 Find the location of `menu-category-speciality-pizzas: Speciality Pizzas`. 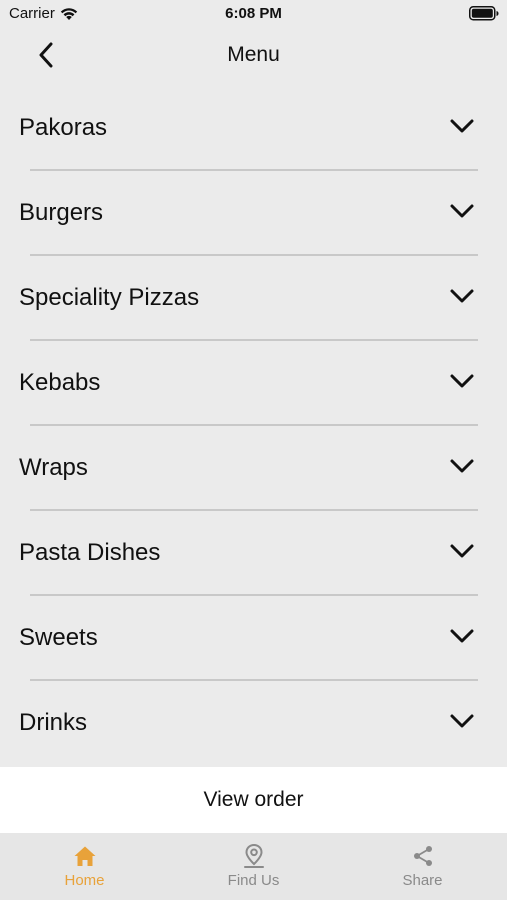

menu-category-speciality-pizzas: Speciality Pizzas is located at coordinates (253, 298).